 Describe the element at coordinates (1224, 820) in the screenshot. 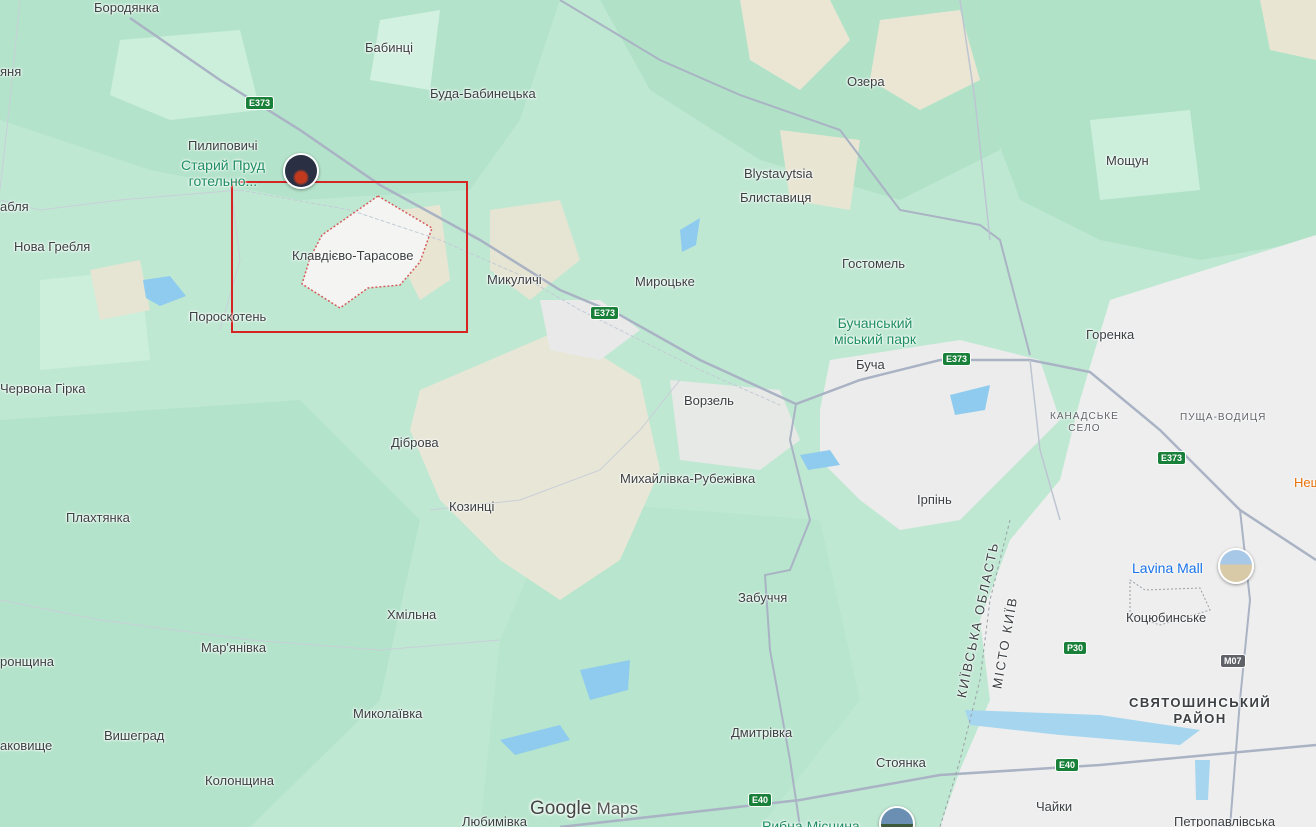

I see `place-label: Петропавлівська` at that location.